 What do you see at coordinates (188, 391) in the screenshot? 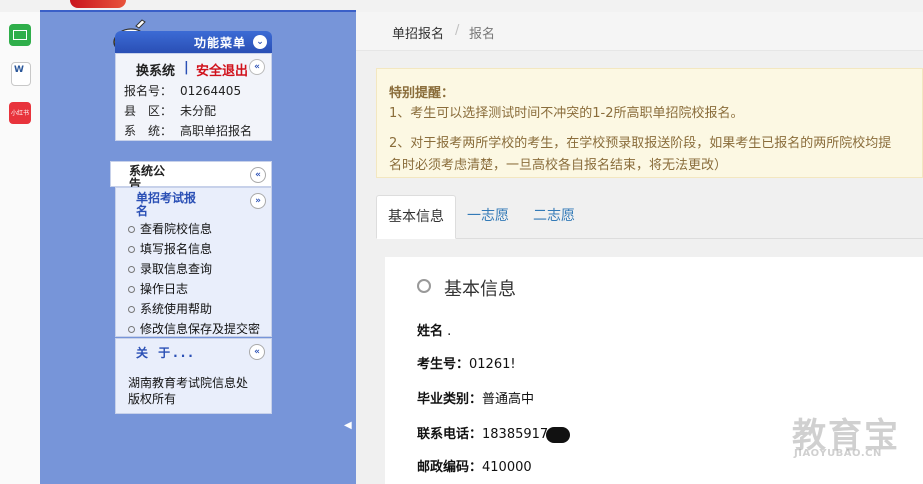
I see `about-text: 湖南教育考试院信息处版权所有` at bounding box center [188, 391].